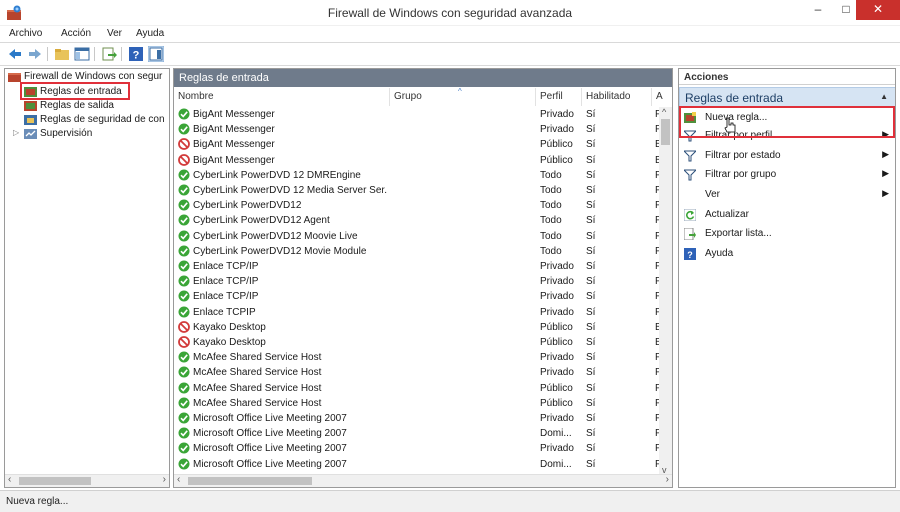 The width and height of the screenshot is (900, 512). I want to click on table-row: CyberLink PowerDVD12TodoSíP, so click(417, 205).